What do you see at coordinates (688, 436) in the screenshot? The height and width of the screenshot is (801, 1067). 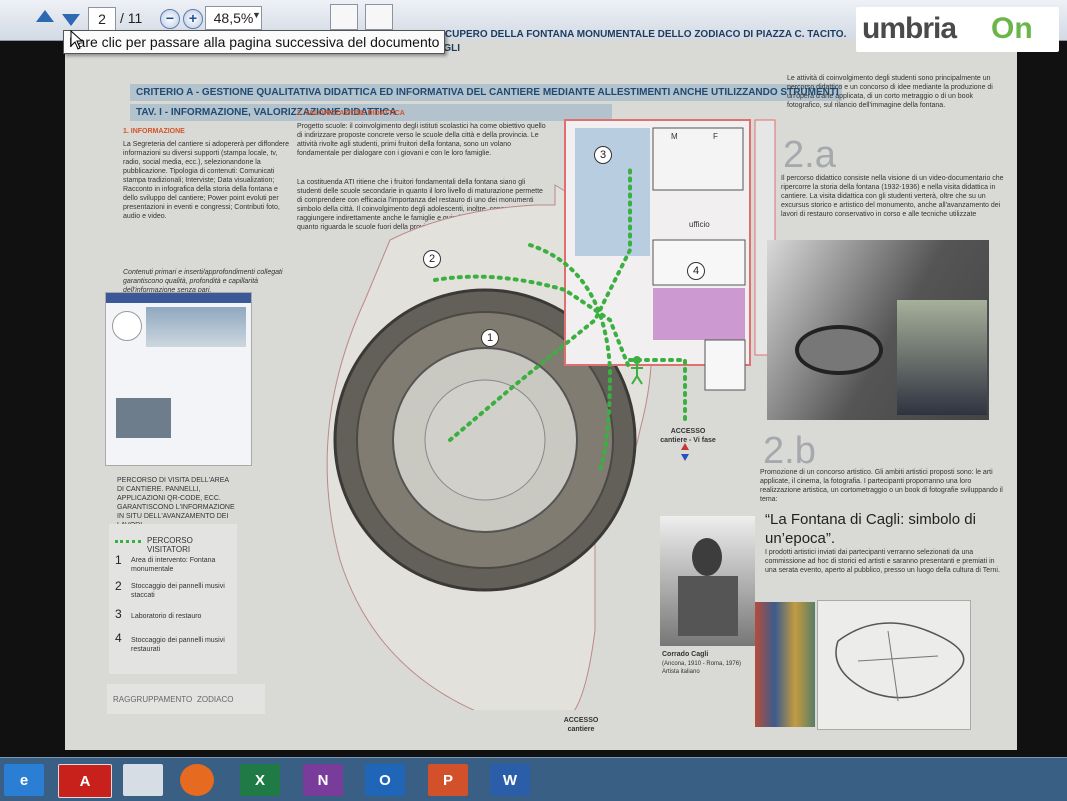 I see `access-label-vt: ACCESSO cantiere - Vi fase` at bounding box center [688, 436].